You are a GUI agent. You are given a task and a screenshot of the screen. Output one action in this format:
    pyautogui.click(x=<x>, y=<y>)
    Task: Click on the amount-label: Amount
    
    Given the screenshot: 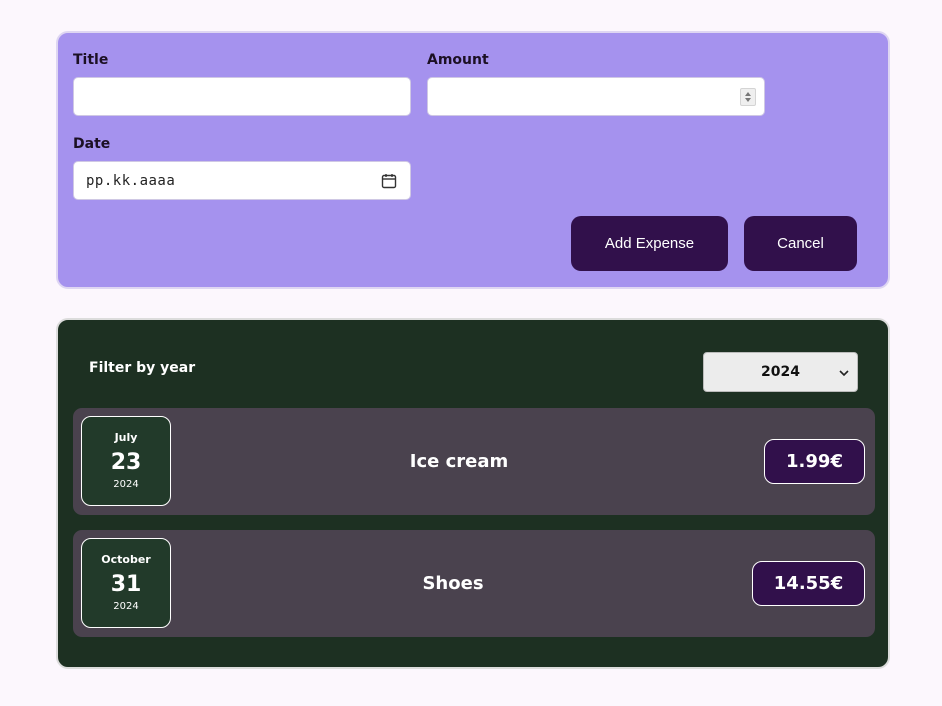 What is the action you would take?
    pyautogui.click(x=458, y=60)
    